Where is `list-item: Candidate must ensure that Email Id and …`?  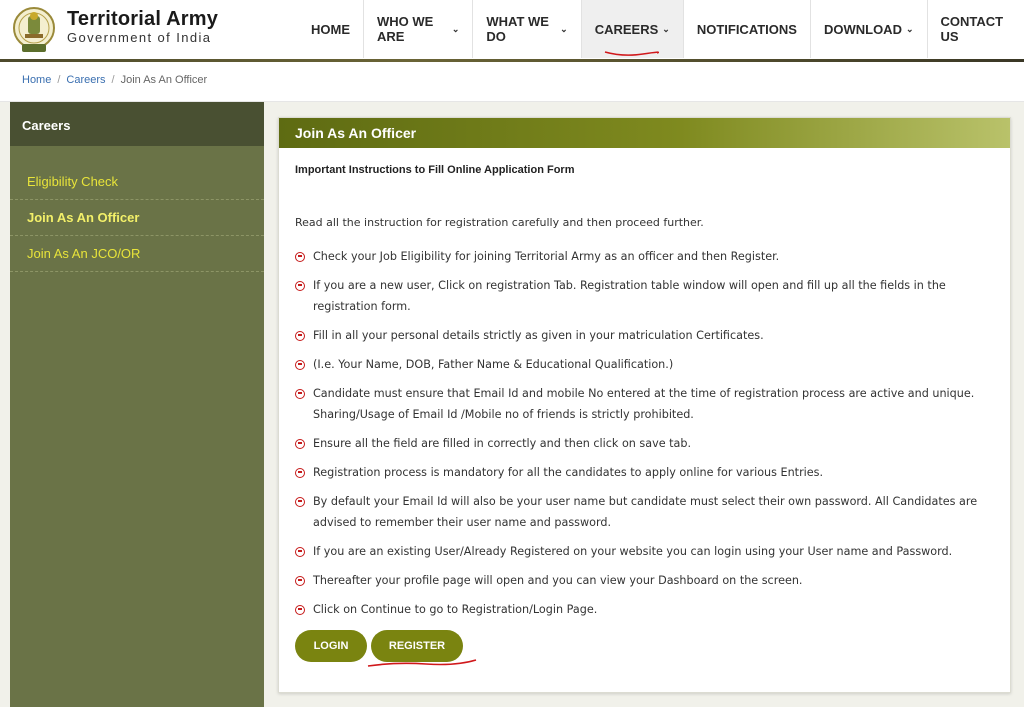
list-item: Candidate must ensure that Email Id and … is located at coordinates (645, 404).